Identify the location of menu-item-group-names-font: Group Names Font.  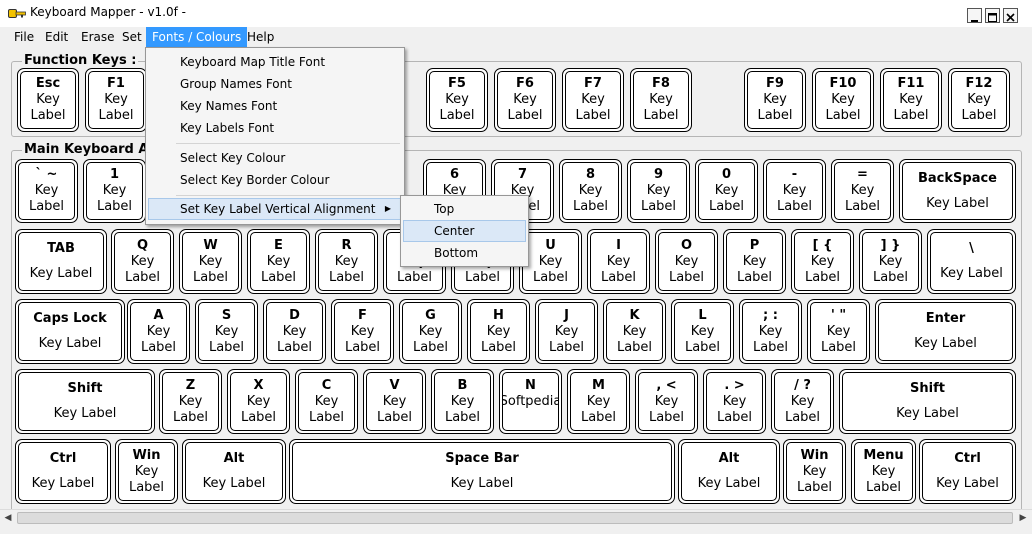
(275, 84).